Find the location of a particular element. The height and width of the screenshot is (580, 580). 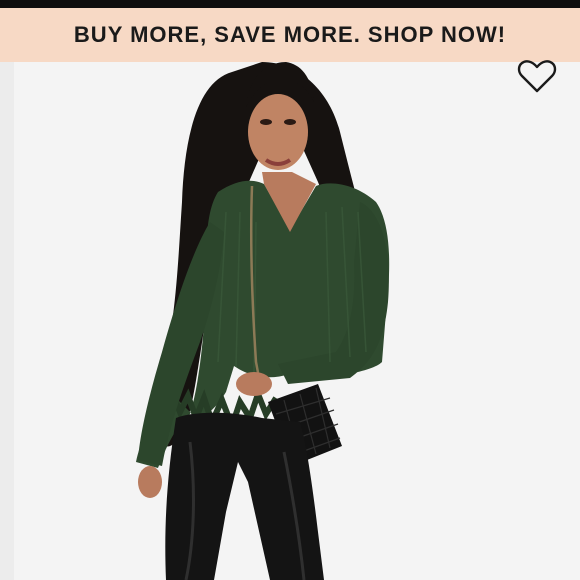

promo-banner: BUY MORE, SAVE MORE. SHOP NOW! is located at coordinates (290, 35).